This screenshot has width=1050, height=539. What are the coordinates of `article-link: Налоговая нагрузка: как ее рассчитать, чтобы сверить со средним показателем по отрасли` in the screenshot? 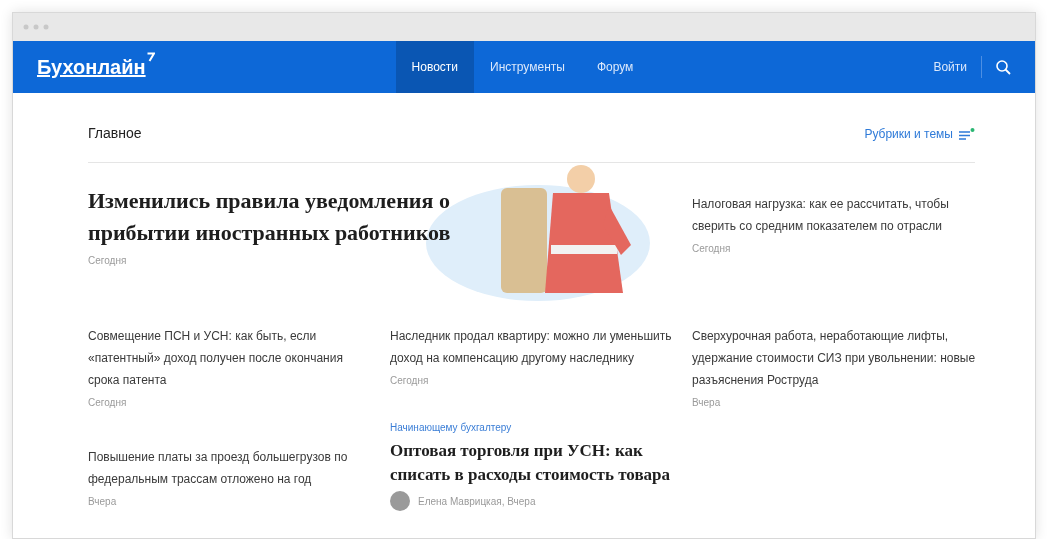 It's located at (833, 215).